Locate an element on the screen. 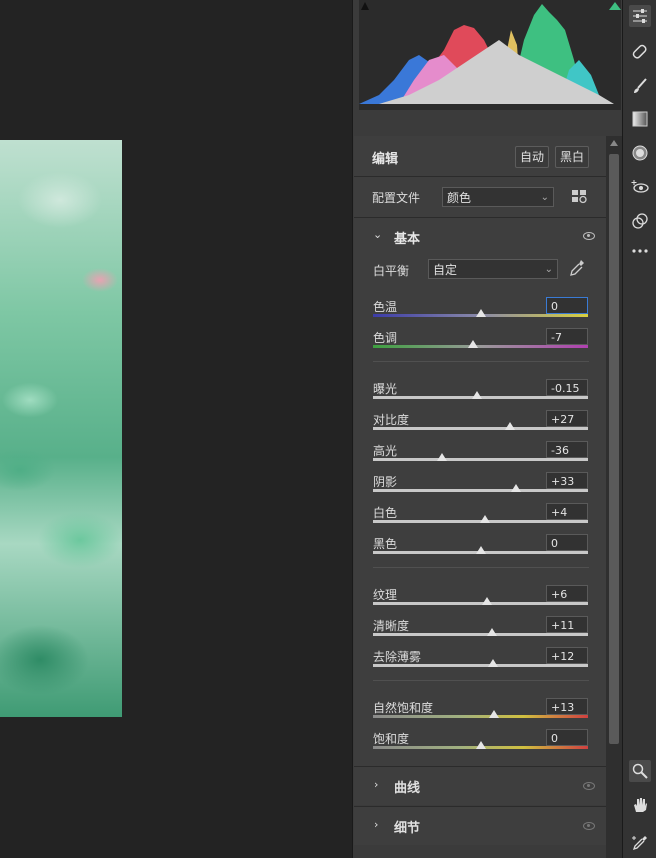 This screenshot has height=858, width=656. panel-scrollbar is located at coordinates (614, 497).